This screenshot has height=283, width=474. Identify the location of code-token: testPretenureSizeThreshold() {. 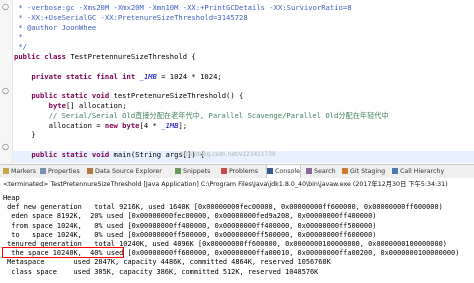
(178, 96).